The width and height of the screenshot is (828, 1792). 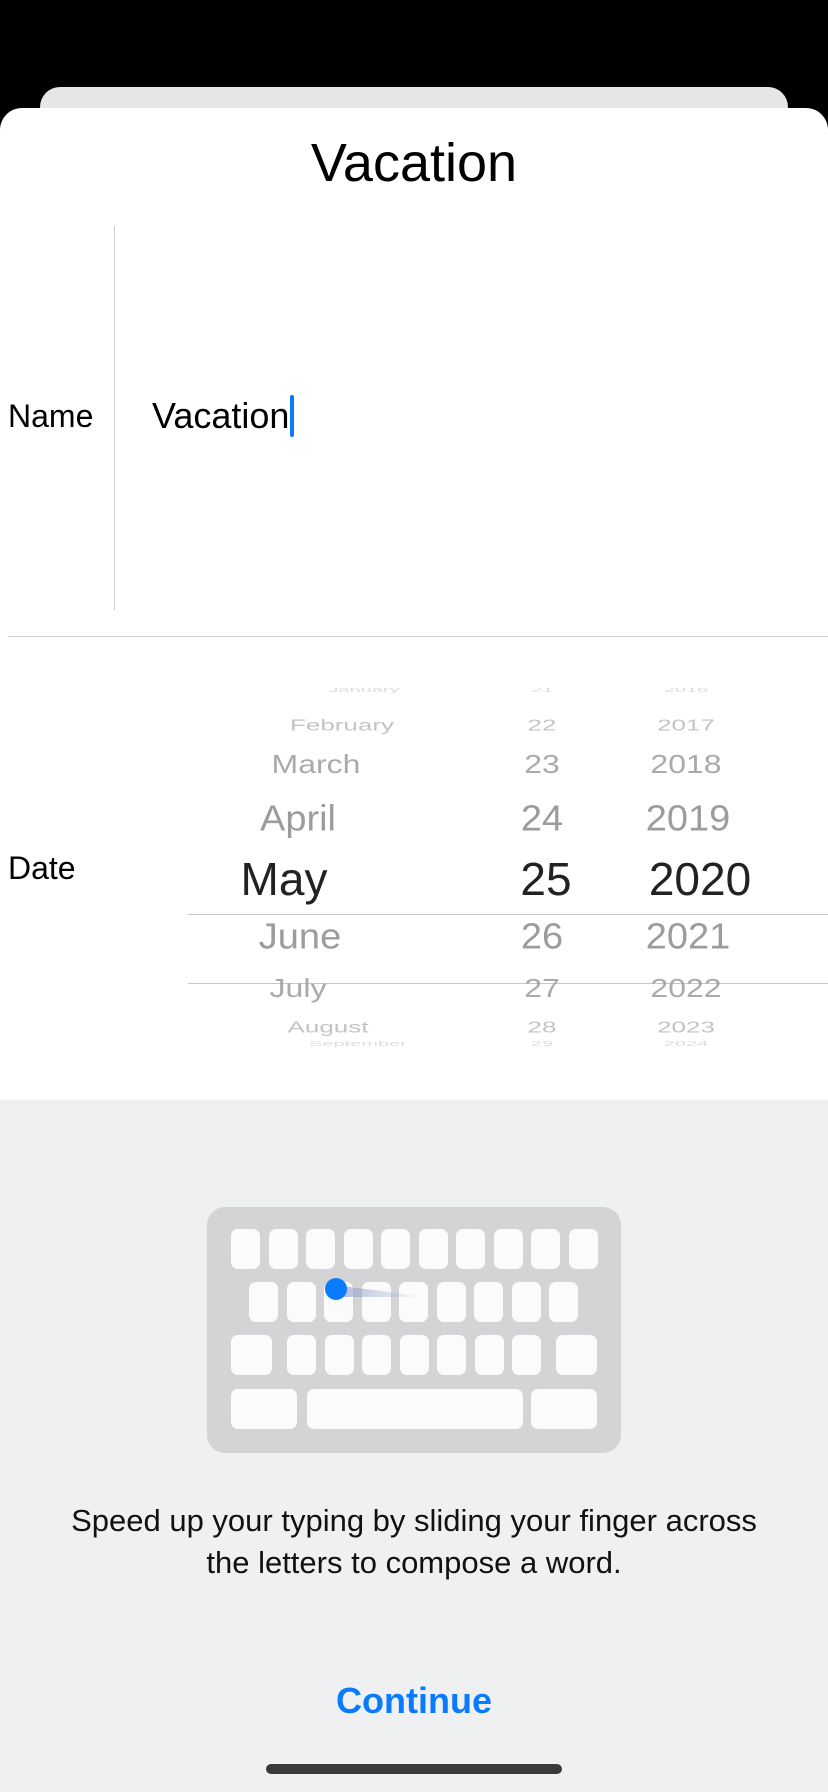 I want to click on day-option: 21, so click(x=542, y=691).